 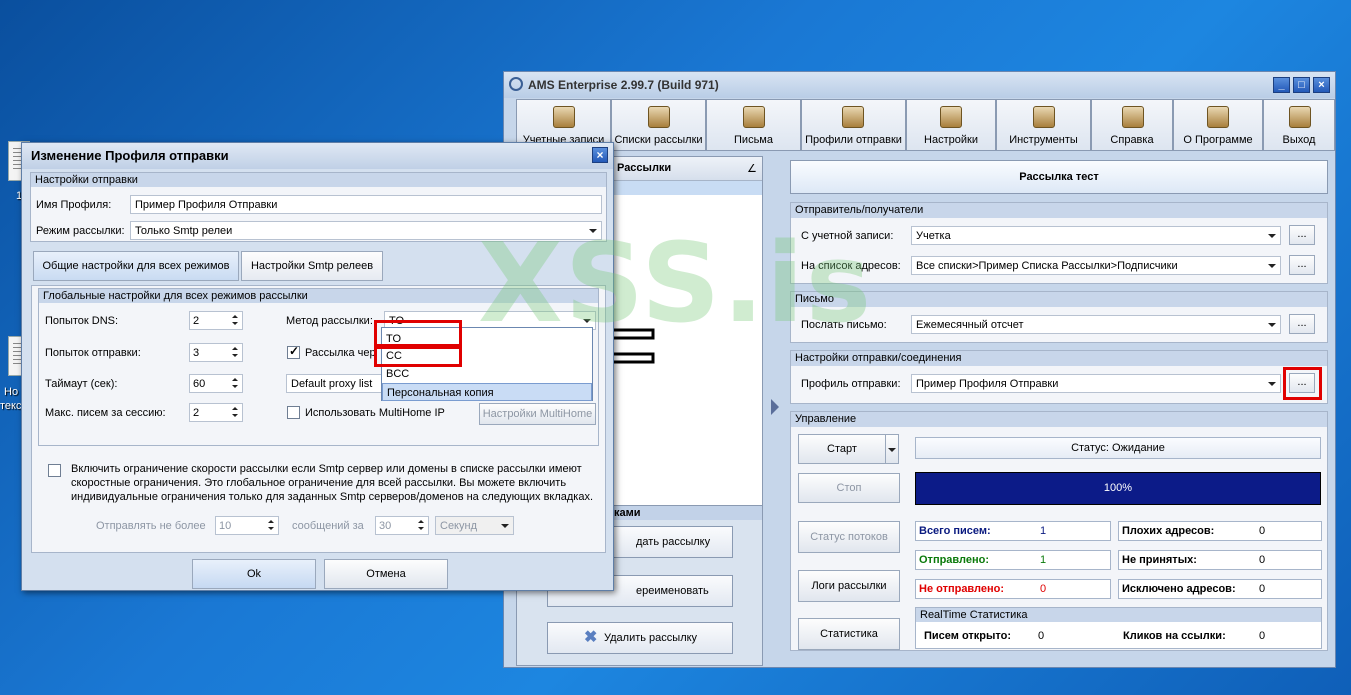 What do you see at coordinates (1133, 117) in the screenshot?
I see `help-icon` at bounding box center [1133, 117].